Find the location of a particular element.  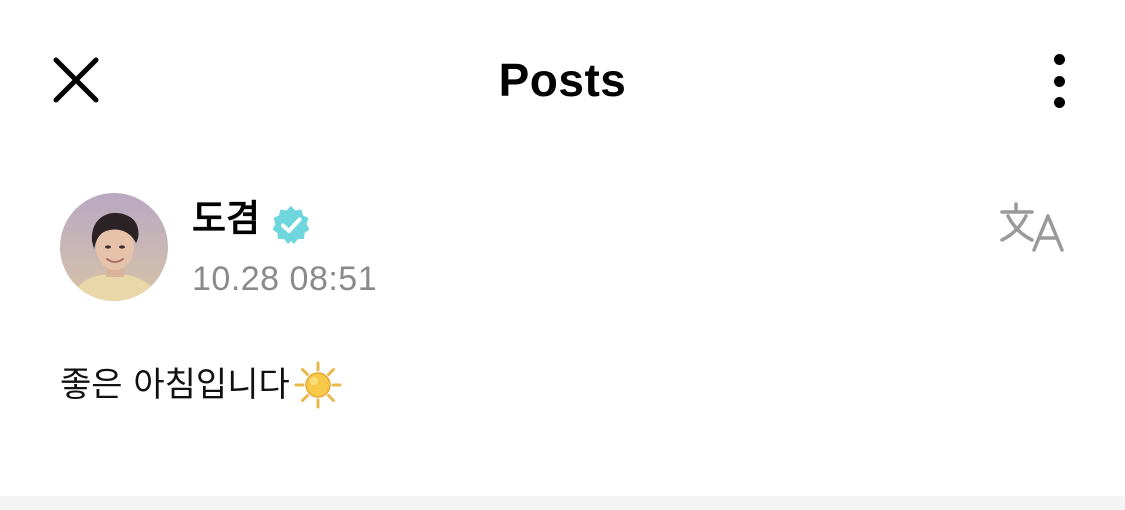

post-content: 좋은 아침입니다 is located at coordinates (201, 385).